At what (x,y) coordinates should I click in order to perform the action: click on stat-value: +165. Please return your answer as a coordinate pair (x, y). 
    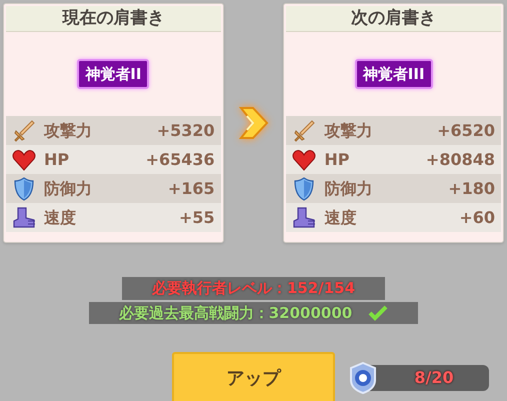
    Looking at the image, I should click on (191, 189).